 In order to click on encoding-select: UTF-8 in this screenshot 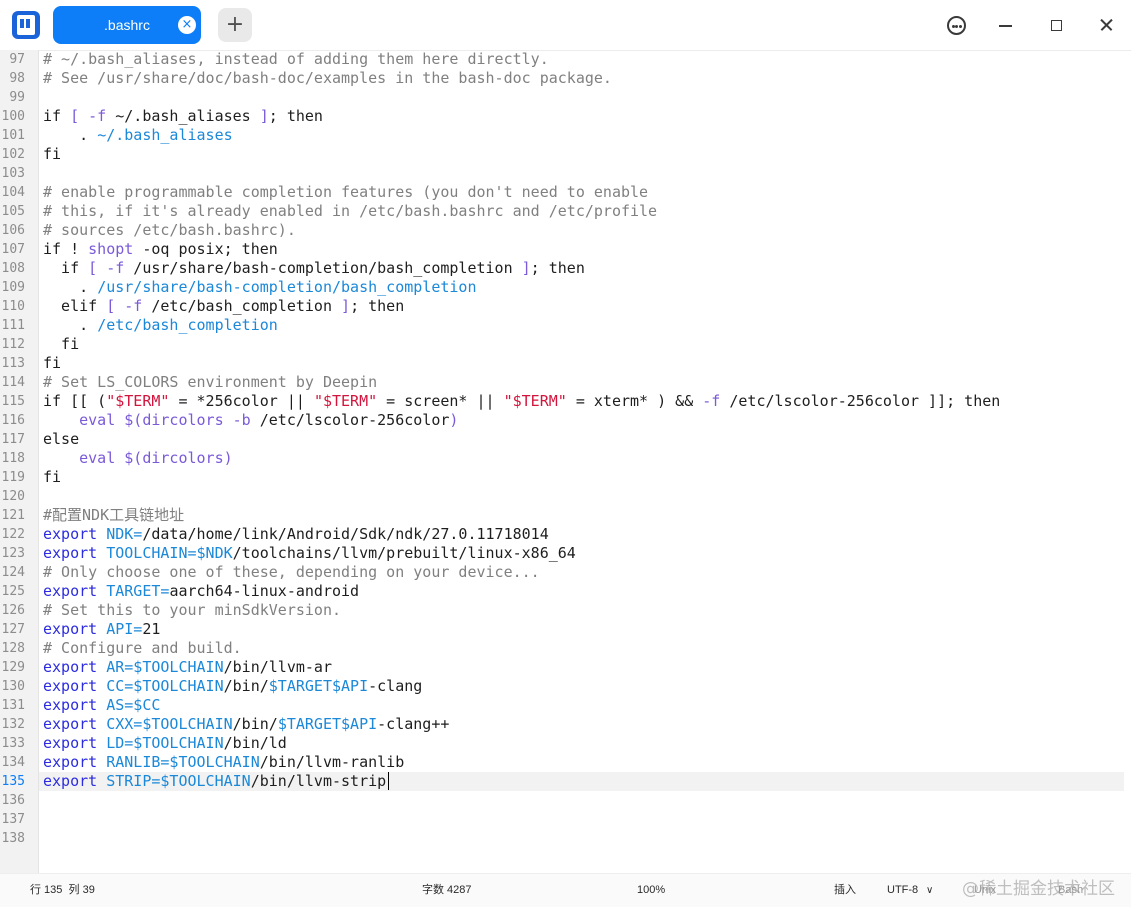, I will do `click(902, 890)`.